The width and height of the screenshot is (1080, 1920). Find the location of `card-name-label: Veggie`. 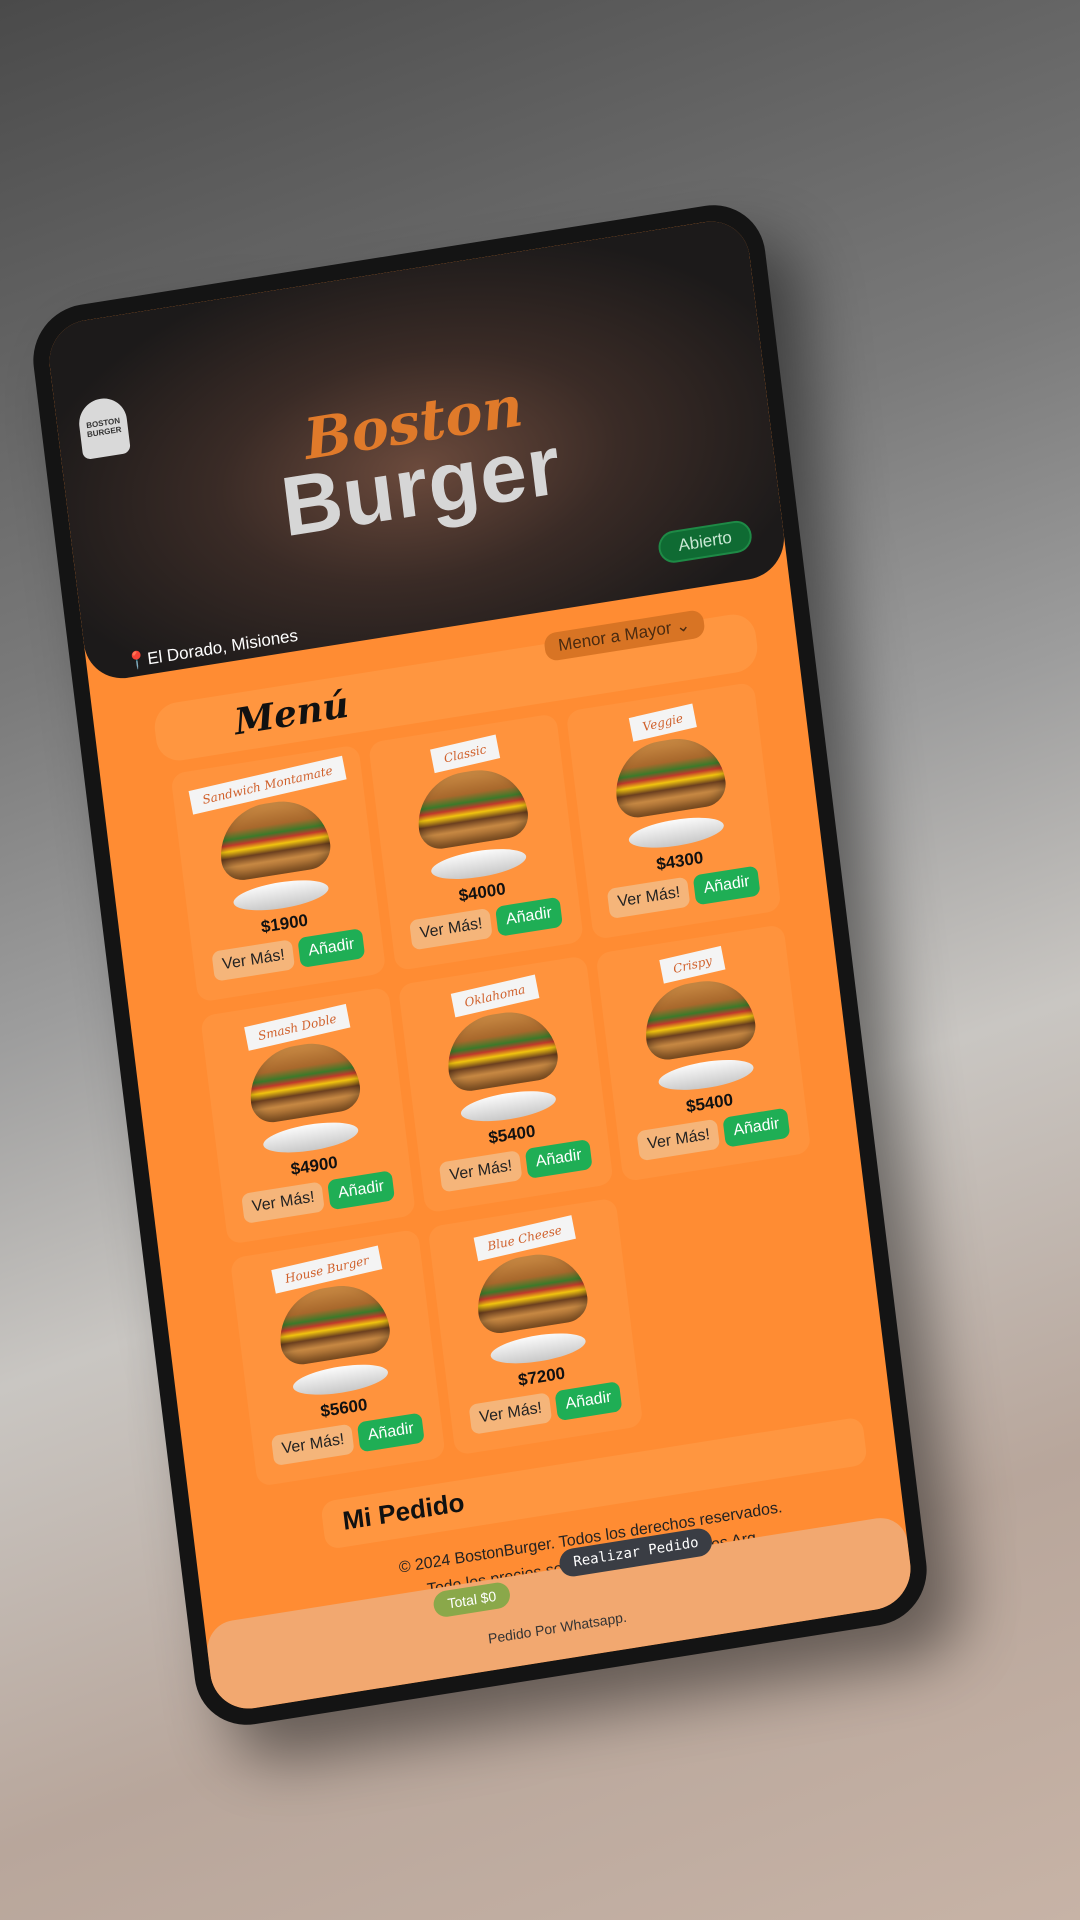

card-name-label: Veggie is located at coordinates (662, 722).